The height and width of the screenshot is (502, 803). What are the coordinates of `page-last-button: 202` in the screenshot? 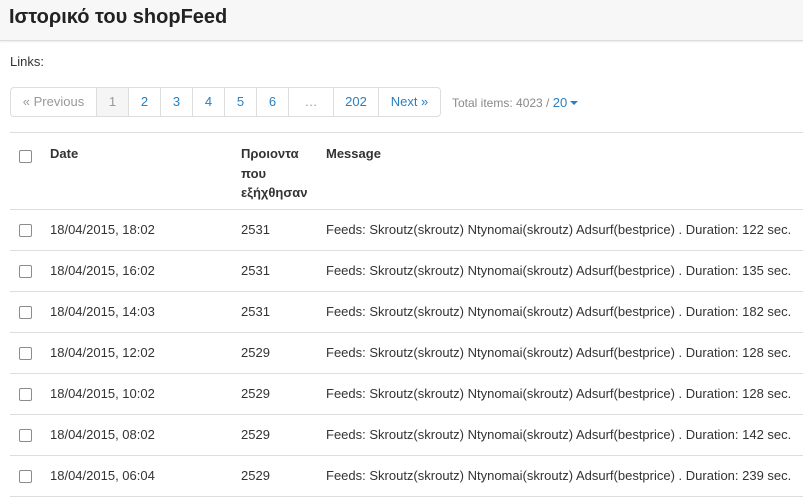 It's located at (355, 102).